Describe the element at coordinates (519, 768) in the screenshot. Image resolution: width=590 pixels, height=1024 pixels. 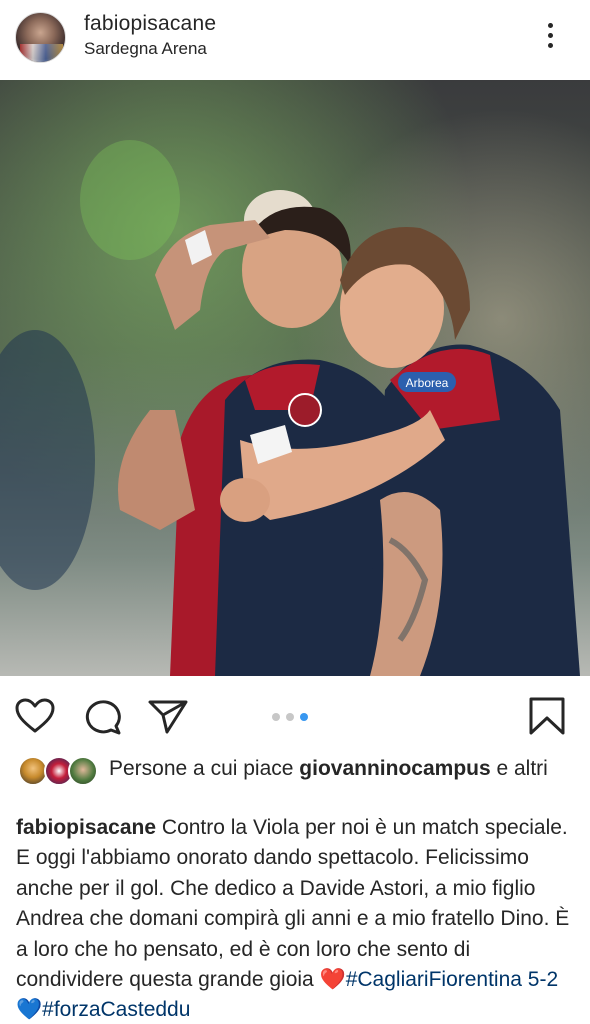
I see `likes-suffix: e altri` at that location.